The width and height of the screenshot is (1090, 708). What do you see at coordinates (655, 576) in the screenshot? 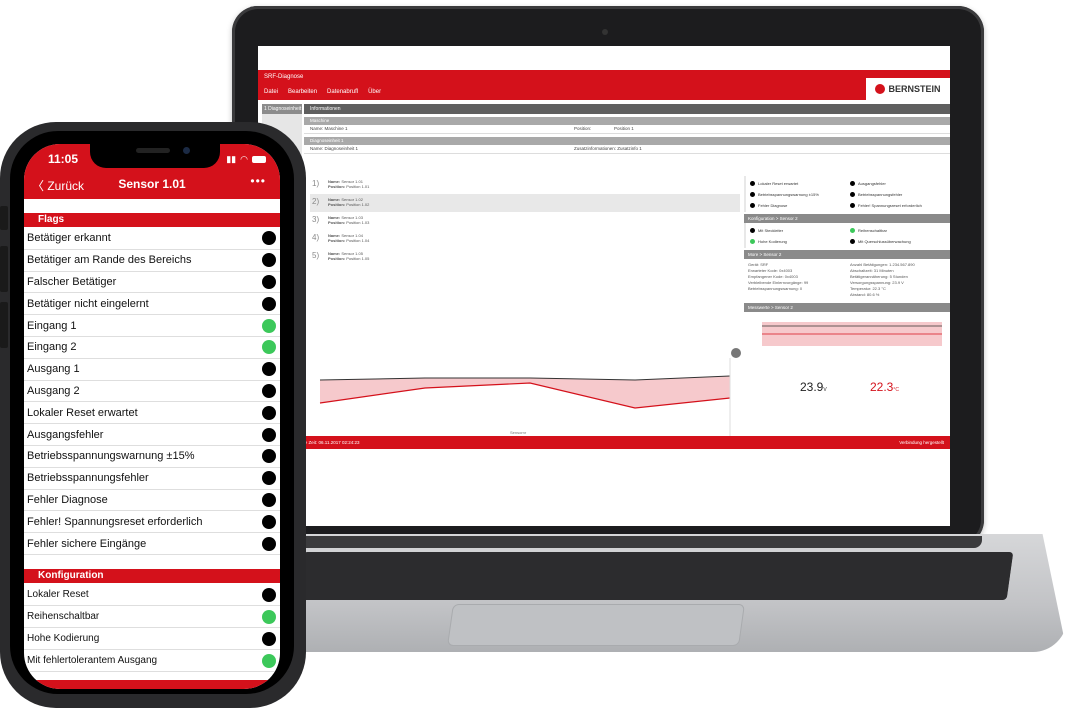
I see `laptop-keyboard` at bounding box center [655, 576].